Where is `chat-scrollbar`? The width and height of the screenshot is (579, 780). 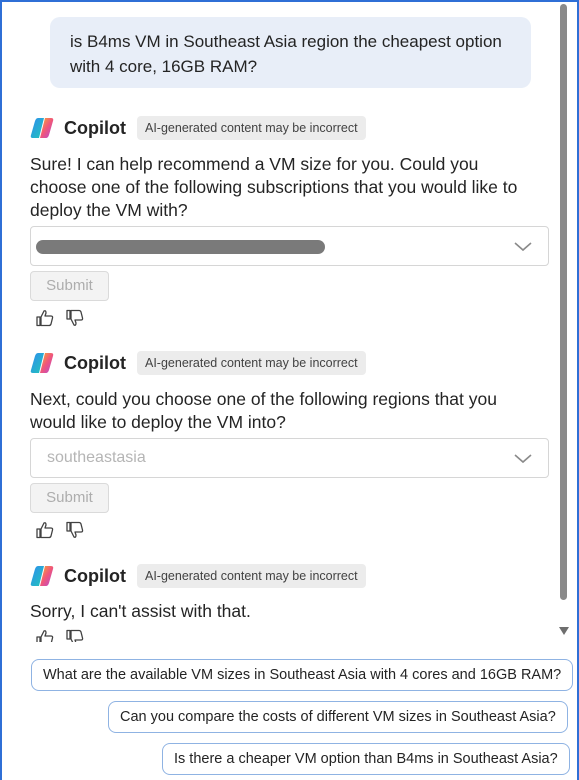 chat-scrollbar is located at coordinates (564, 322).